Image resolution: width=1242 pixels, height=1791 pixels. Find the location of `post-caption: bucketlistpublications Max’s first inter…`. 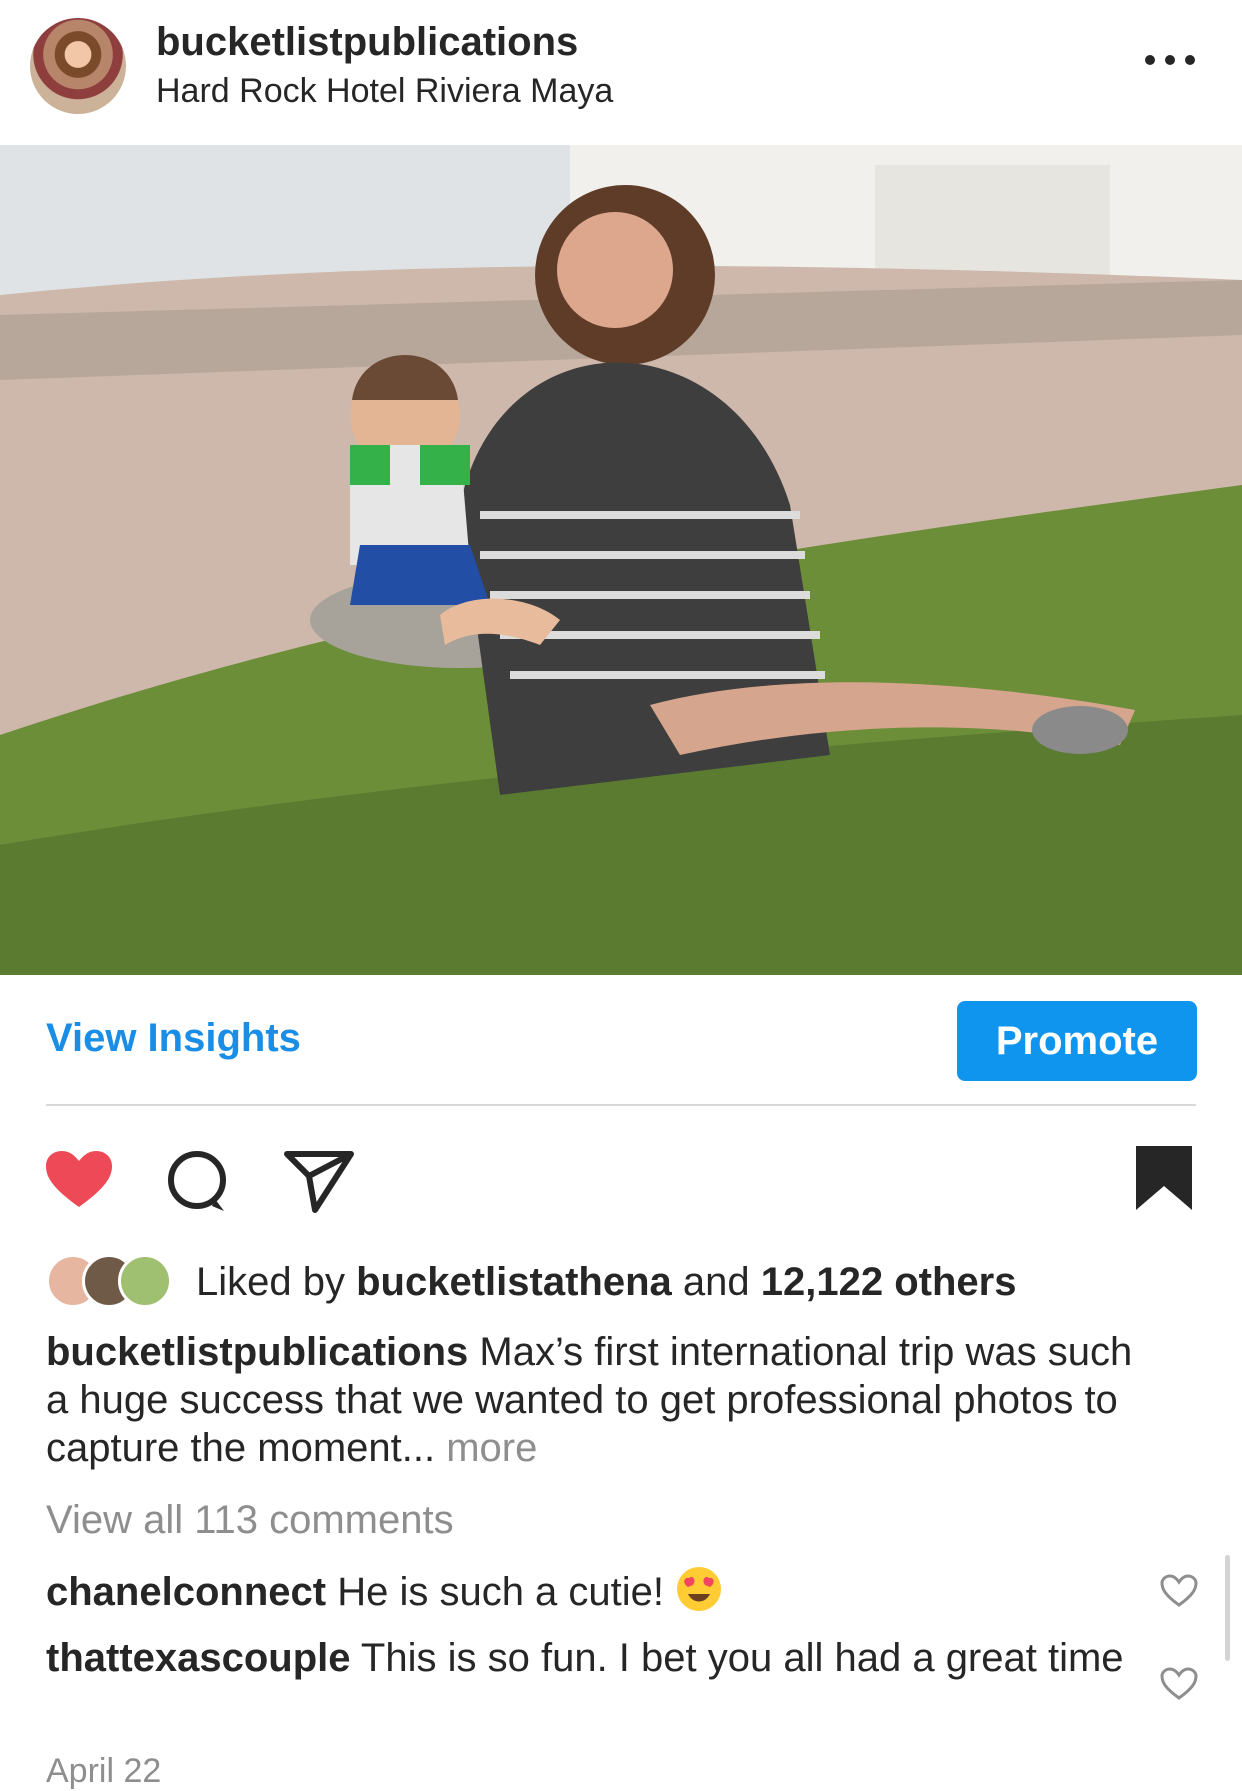

post-caption: bucketlistpublications Max’s first inter… is located at coordinates (601, 1400).